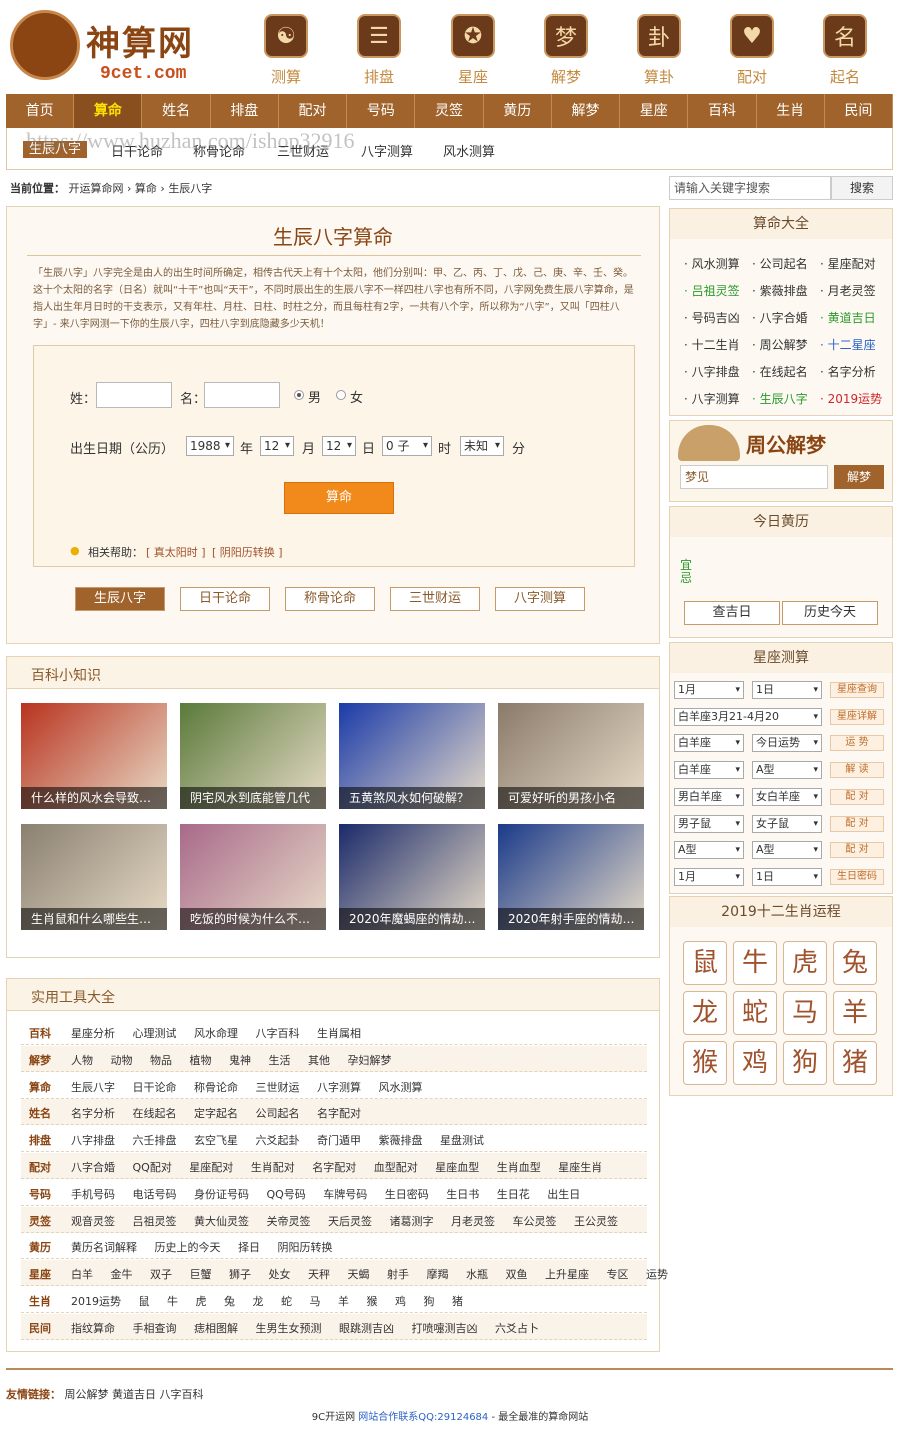 The width and height of the screenshot is (900, 1451). Describe the element at coordinates (40, 1113) in the screenshot. I see `tool-category: 姓名` at that location.